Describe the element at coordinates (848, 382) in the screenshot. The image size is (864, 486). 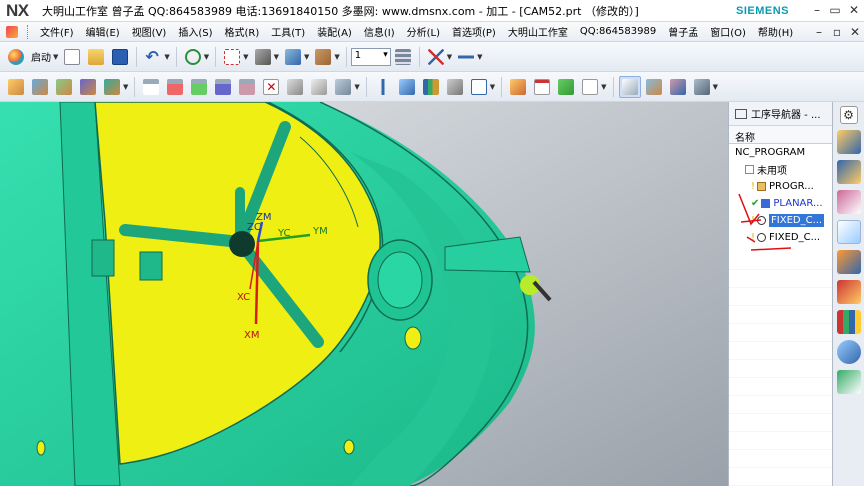
I see `web-browser-icon` at that location.